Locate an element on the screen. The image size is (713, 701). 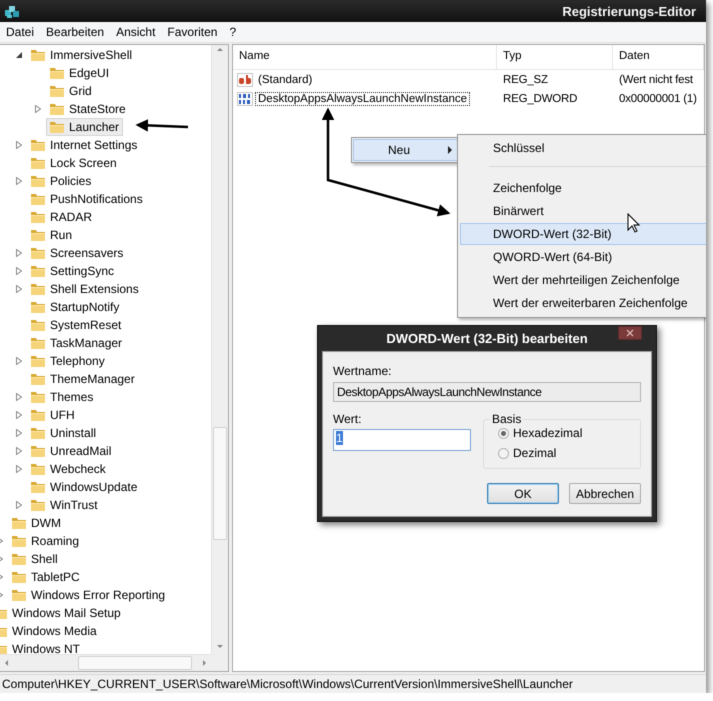
binary-value-icon is located at coordinates (245, 98).